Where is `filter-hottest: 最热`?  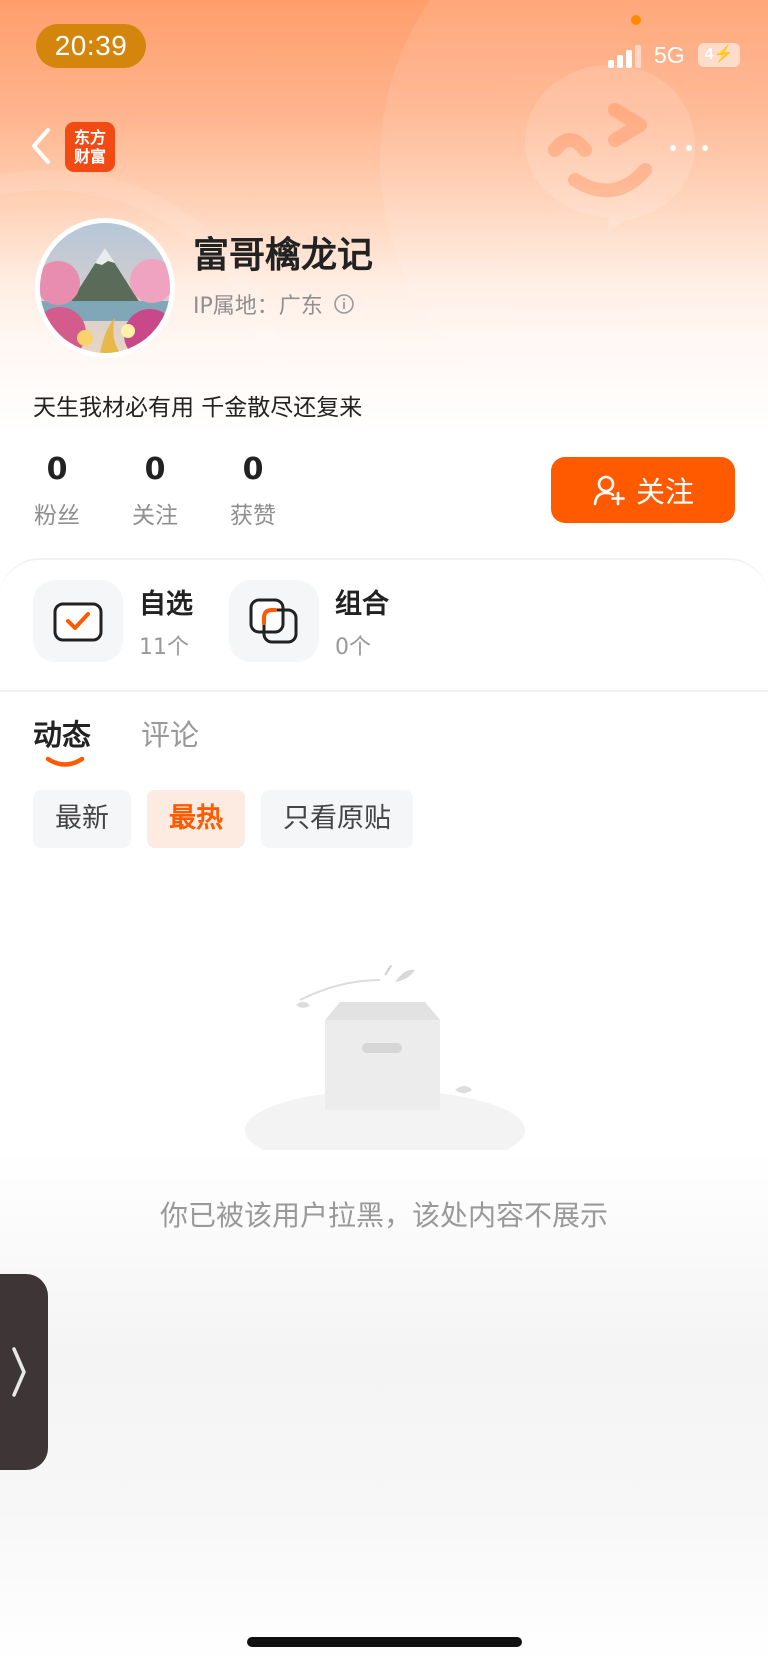 filter-hottest: 最热 is located at coordinates (196, 819).